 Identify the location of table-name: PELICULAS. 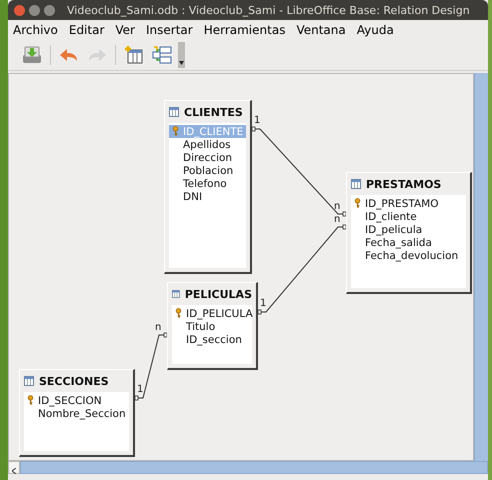
(218, 294).